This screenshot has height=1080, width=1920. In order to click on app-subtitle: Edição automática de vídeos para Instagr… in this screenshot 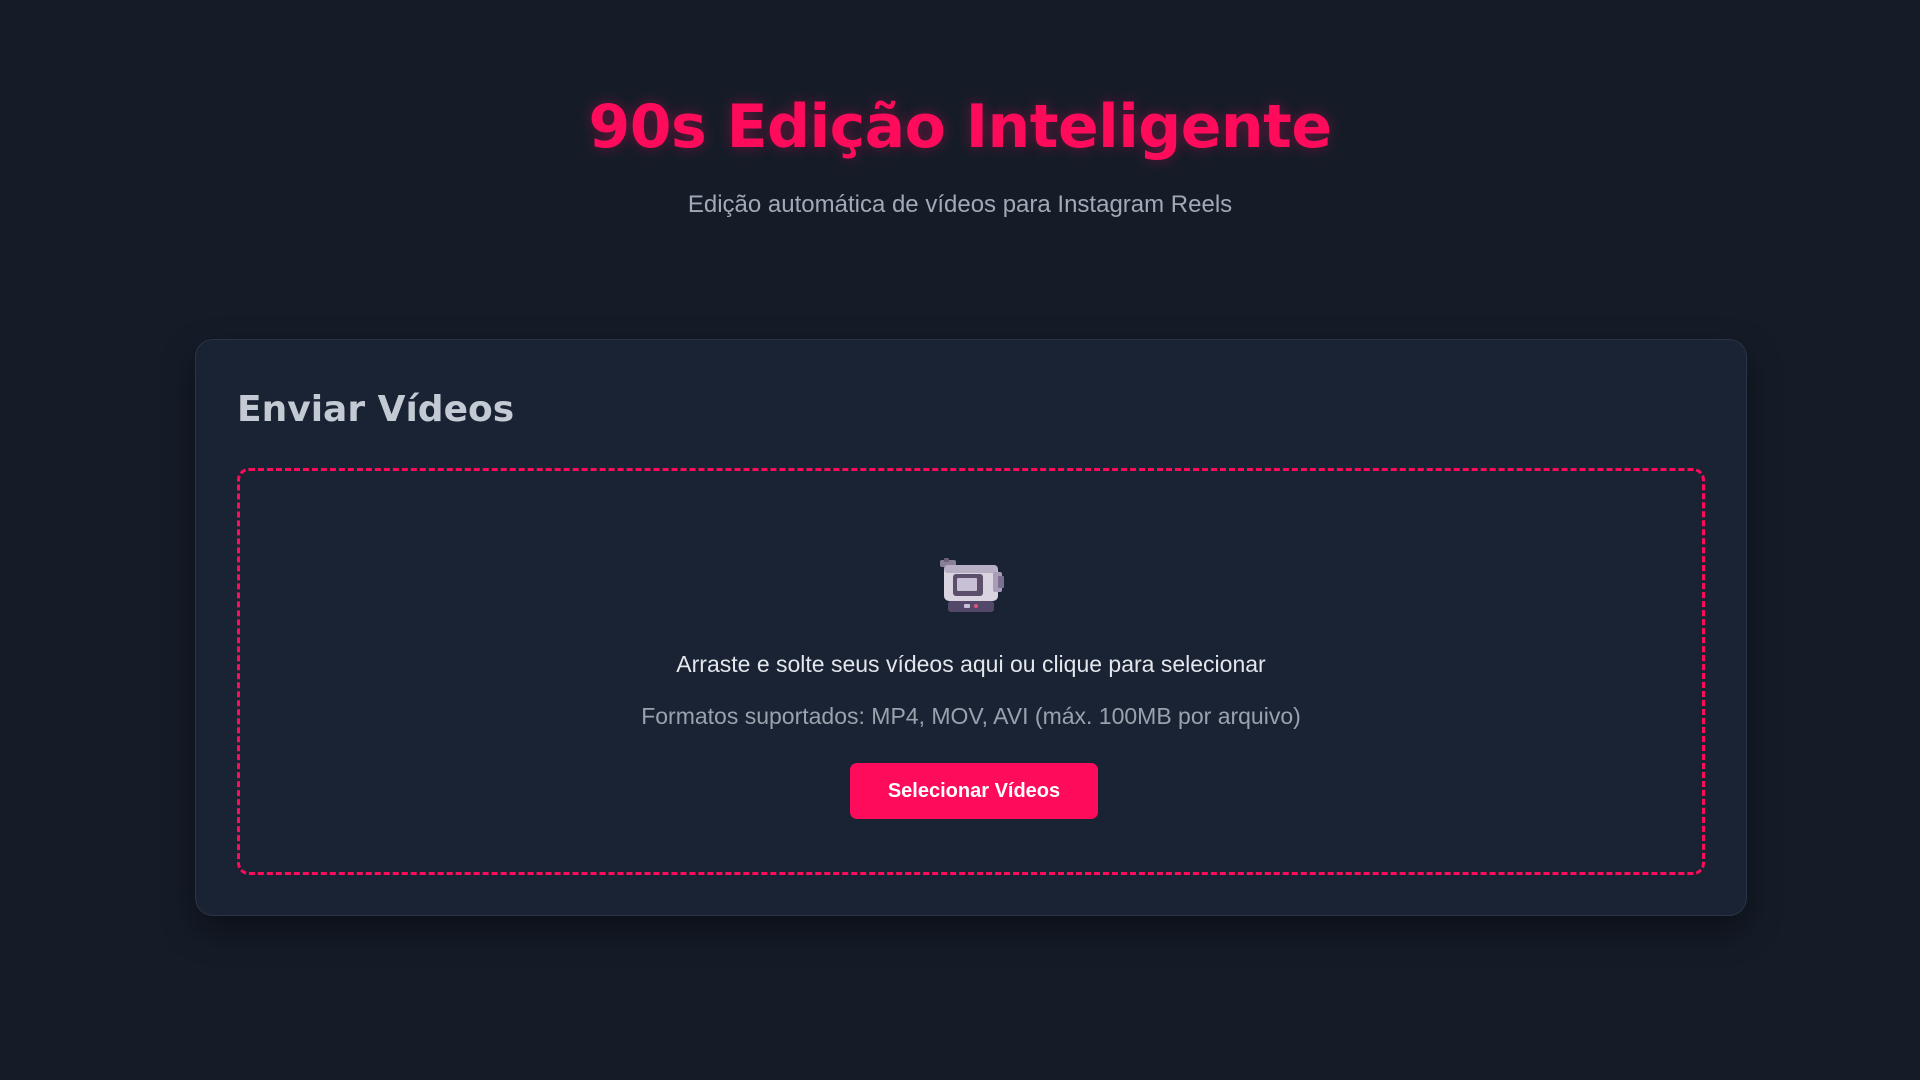, I will do `click(960, 204)`.